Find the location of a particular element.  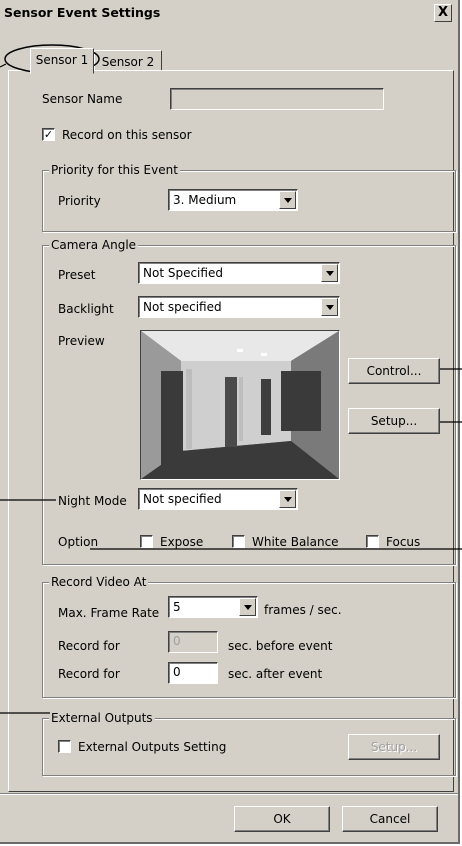

close-button: X is located at coordinates (443, 13).